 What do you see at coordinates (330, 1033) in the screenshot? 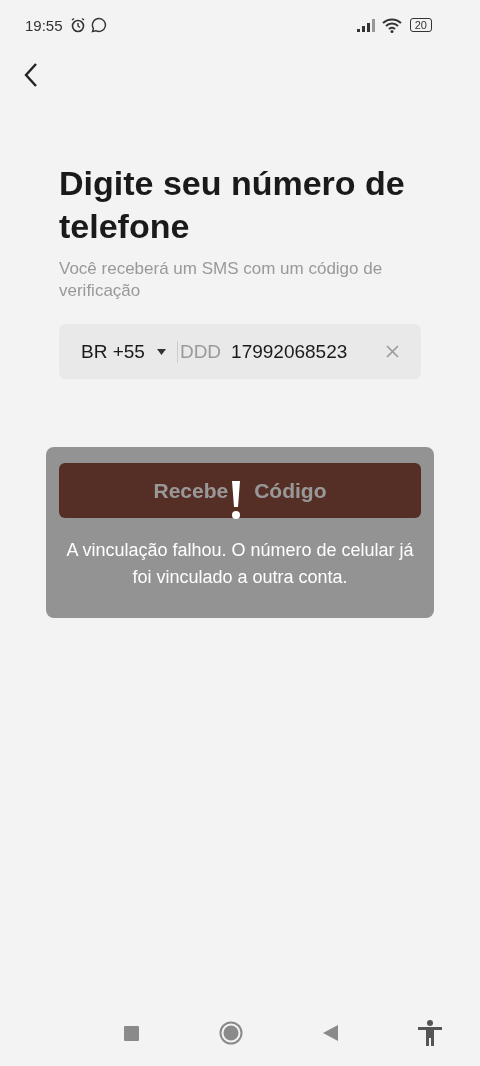
I see `back-nav-icon` at bounding box center [330, 1033].